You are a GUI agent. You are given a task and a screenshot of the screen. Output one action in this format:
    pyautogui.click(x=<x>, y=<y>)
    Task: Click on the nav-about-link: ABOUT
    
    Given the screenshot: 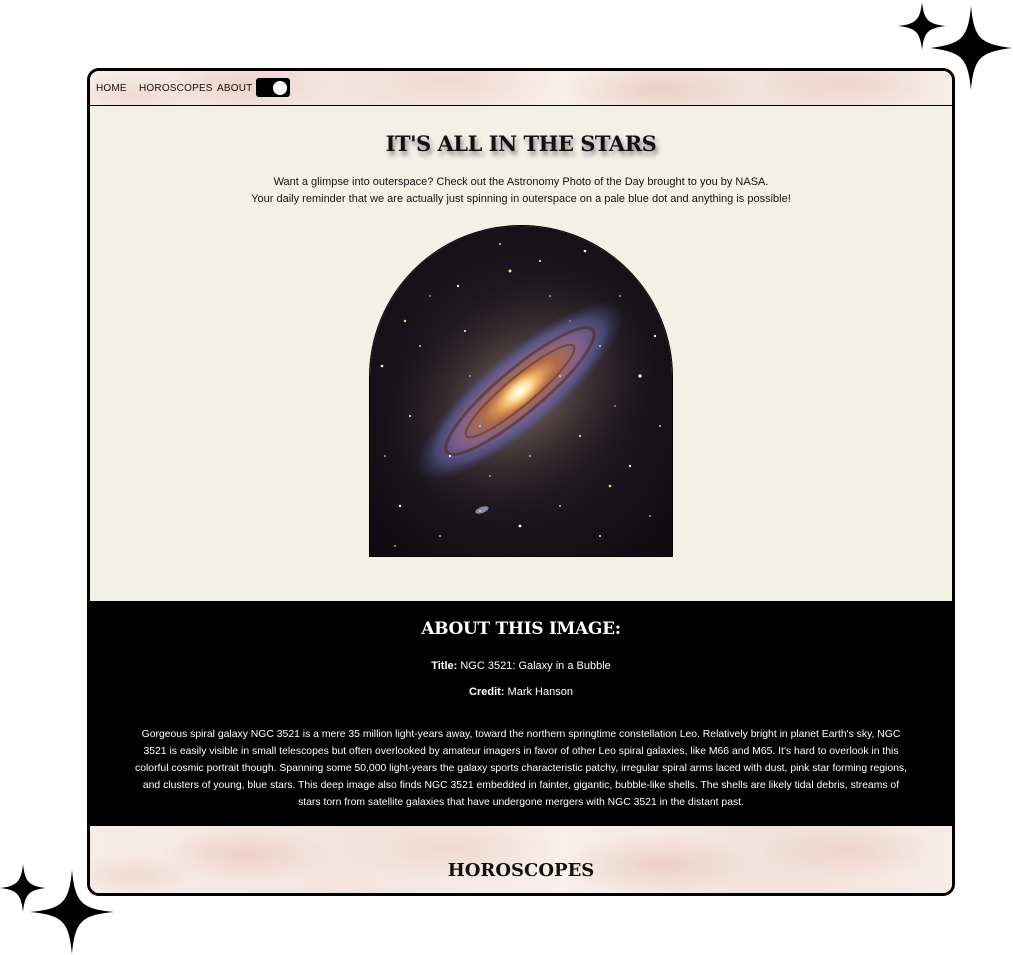 What is the action you would take?
    pyautogui.click(x=234, y=88)
    